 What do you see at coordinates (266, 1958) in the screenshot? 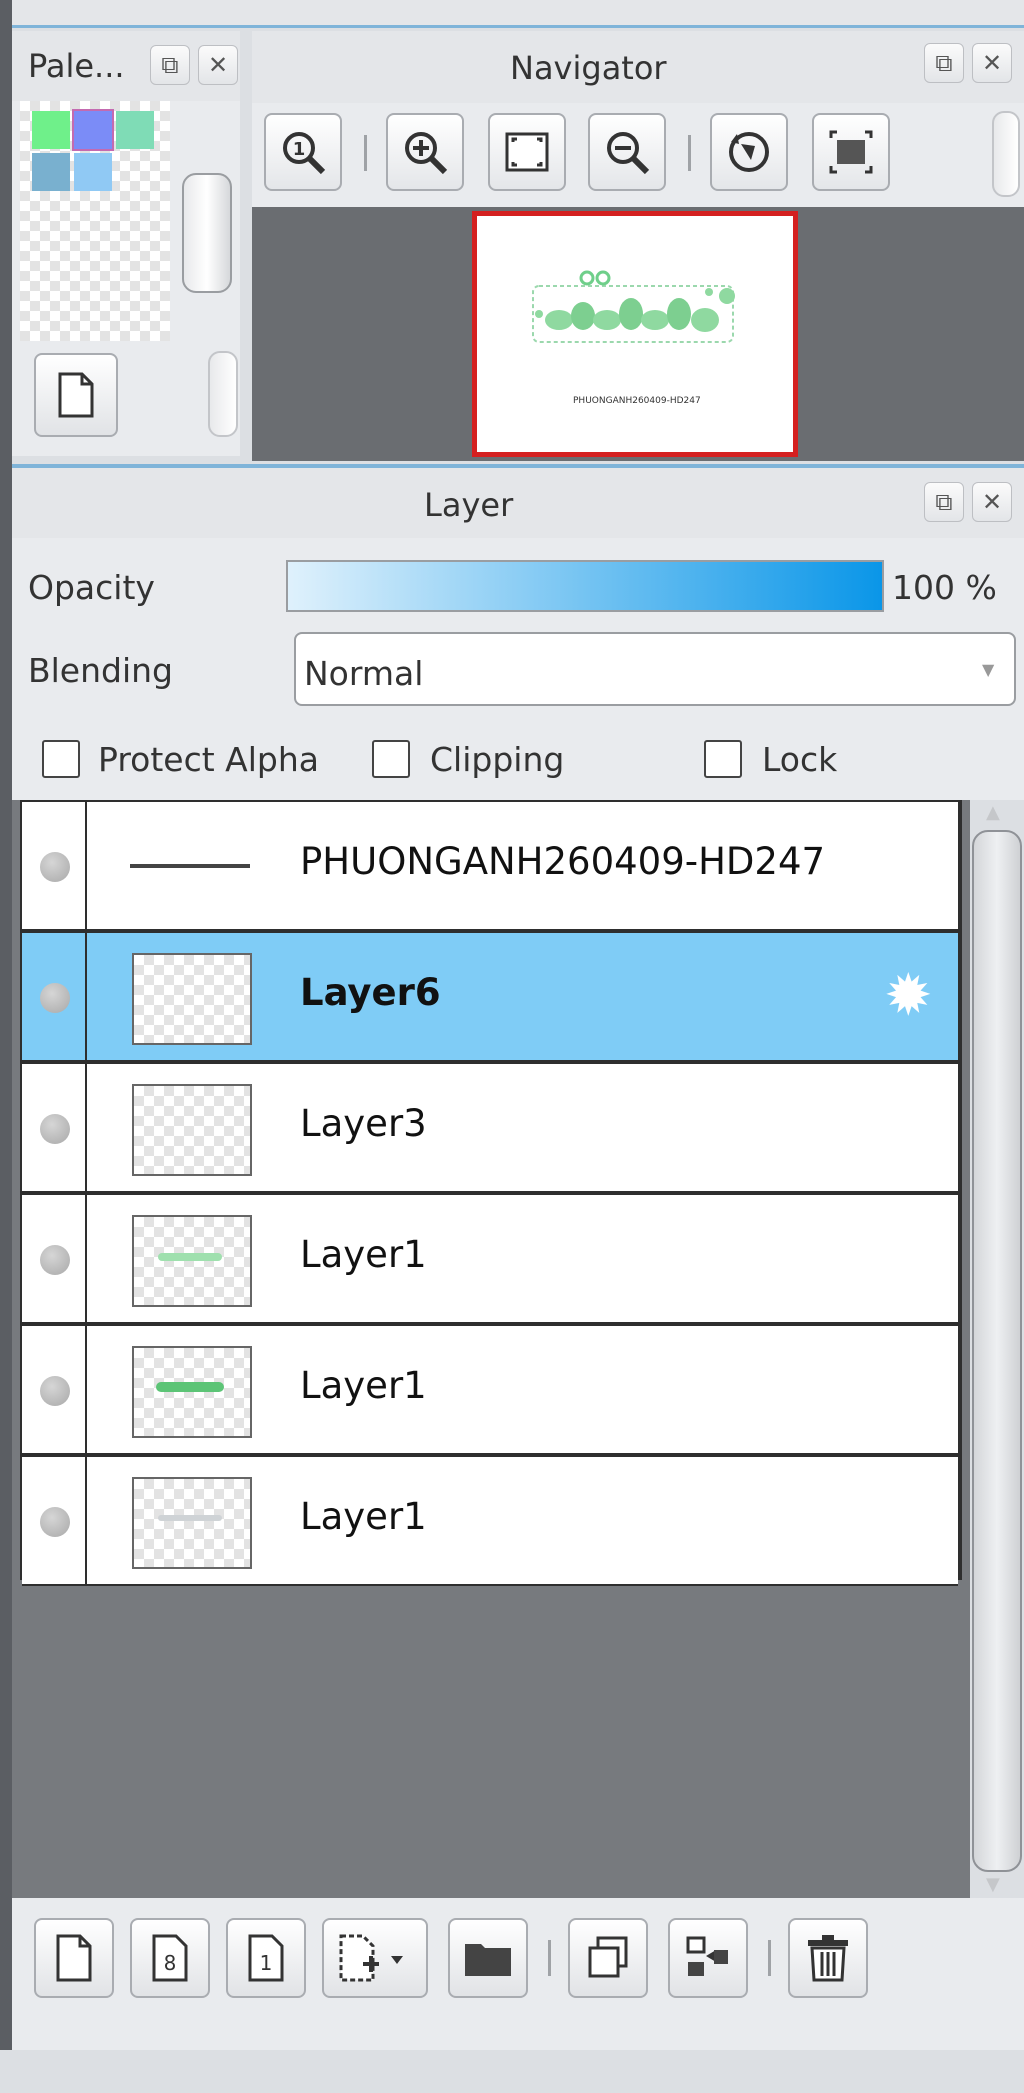
I see `new-1bit-layer-button: 1` at bounding box center [266, 1958].